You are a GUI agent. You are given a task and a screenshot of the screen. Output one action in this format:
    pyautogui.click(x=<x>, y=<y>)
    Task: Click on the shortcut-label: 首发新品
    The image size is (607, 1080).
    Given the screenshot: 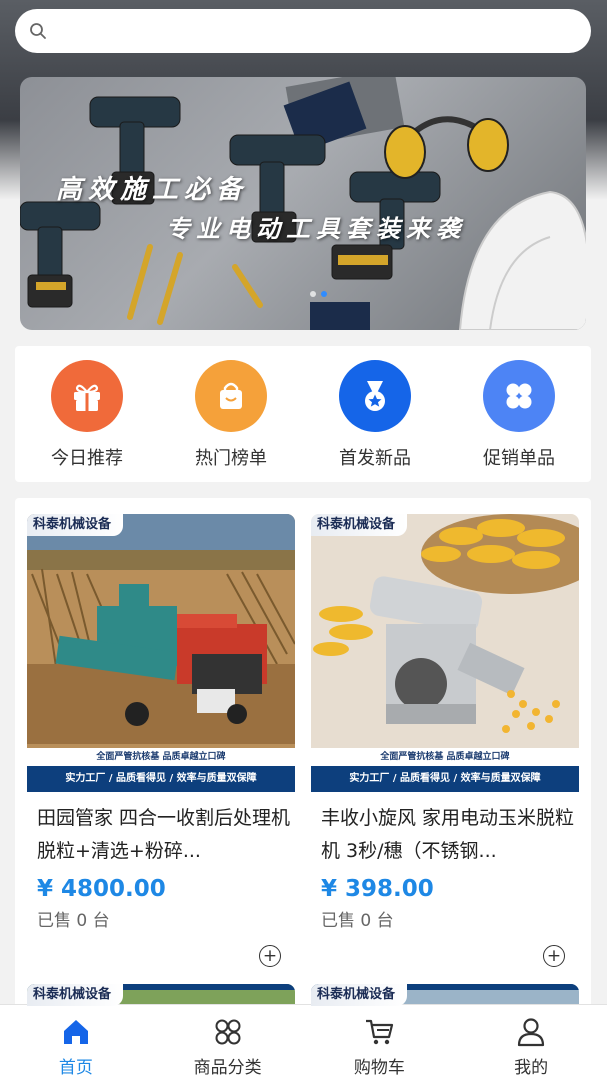 What is the action you would take?
    pyautogui.click(x=375, y=458)
    